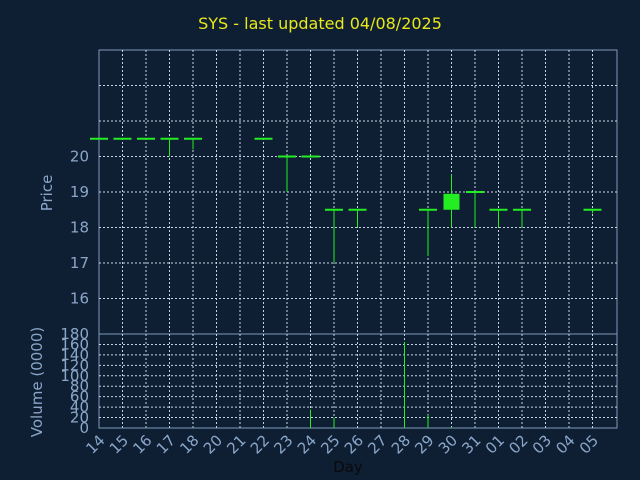  I want to click on price-tick-label: 20, so click(79, 157).